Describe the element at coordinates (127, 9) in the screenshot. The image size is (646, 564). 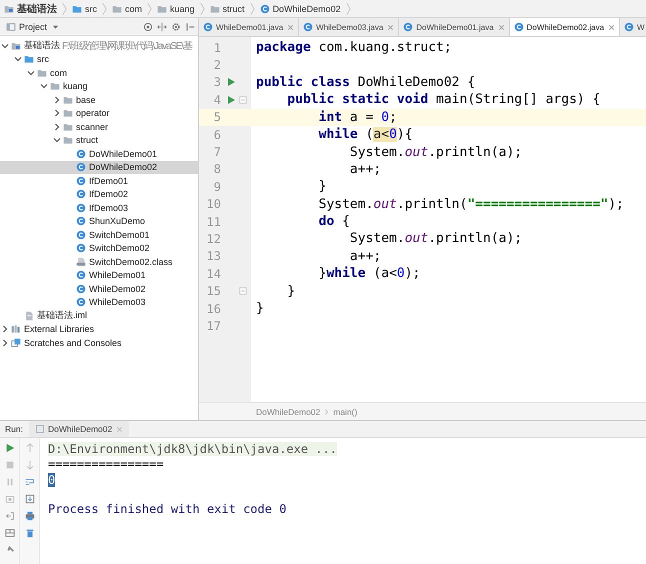
I see `breadcrumb-item: com` at that location.